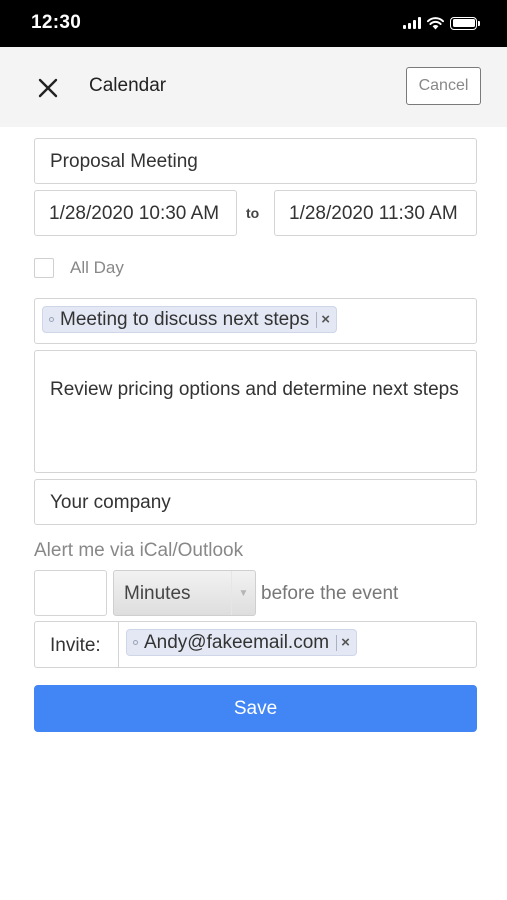  What do you see at coordinates (56, 22) in the screenshot?
I see `status-time: 12:30` at bounding box center [56, 22].